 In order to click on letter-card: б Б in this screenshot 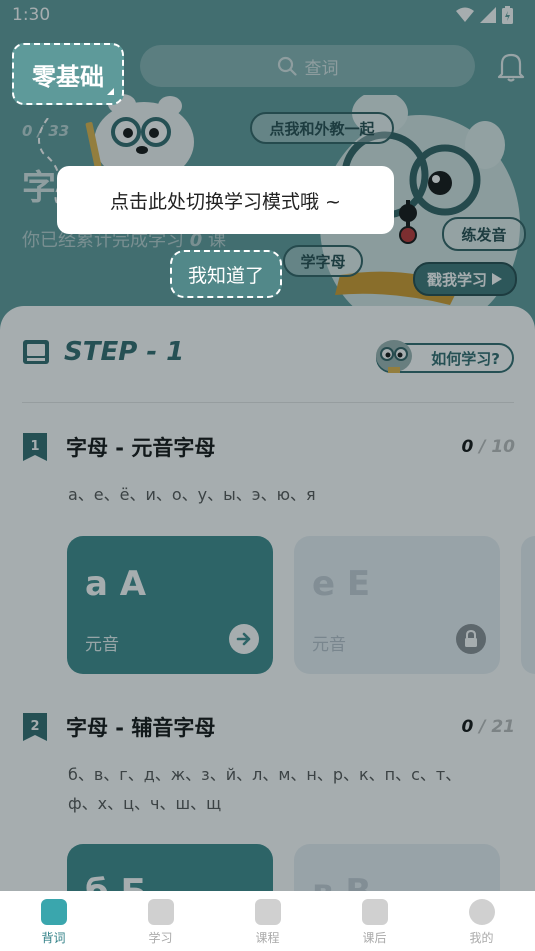, I will do `click(170, 867)`.